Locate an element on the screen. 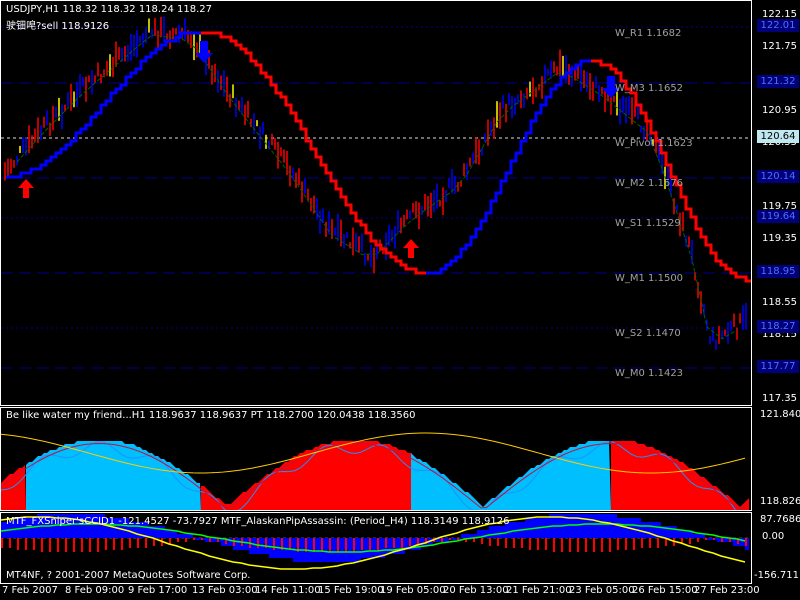 The image size is (800, 600). level-label: W_M0 1.1423 is located at coordinates (649, 373).